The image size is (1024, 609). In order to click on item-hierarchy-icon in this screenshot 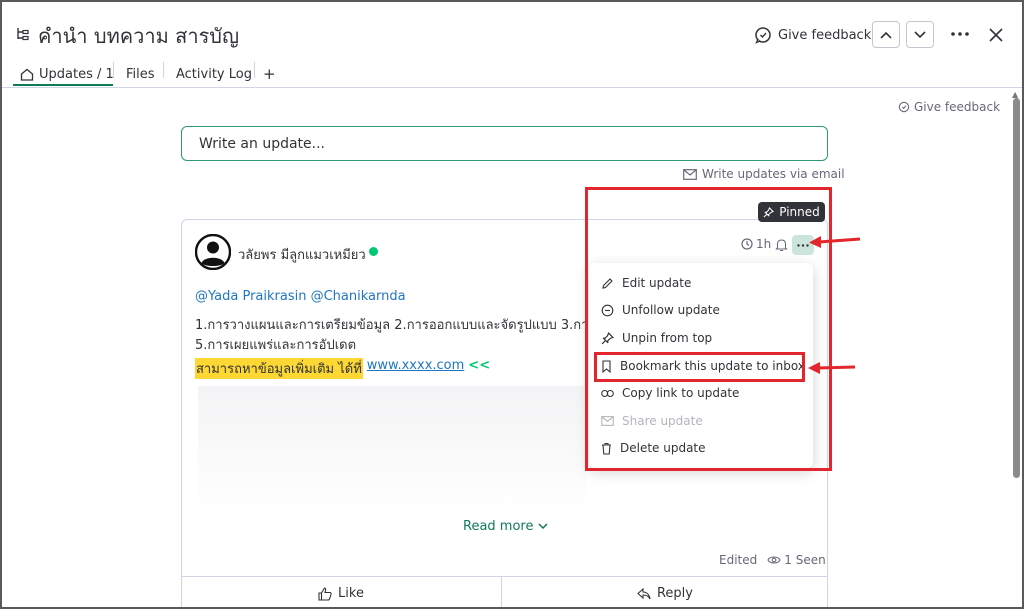, I will do `click(23, 34)`.